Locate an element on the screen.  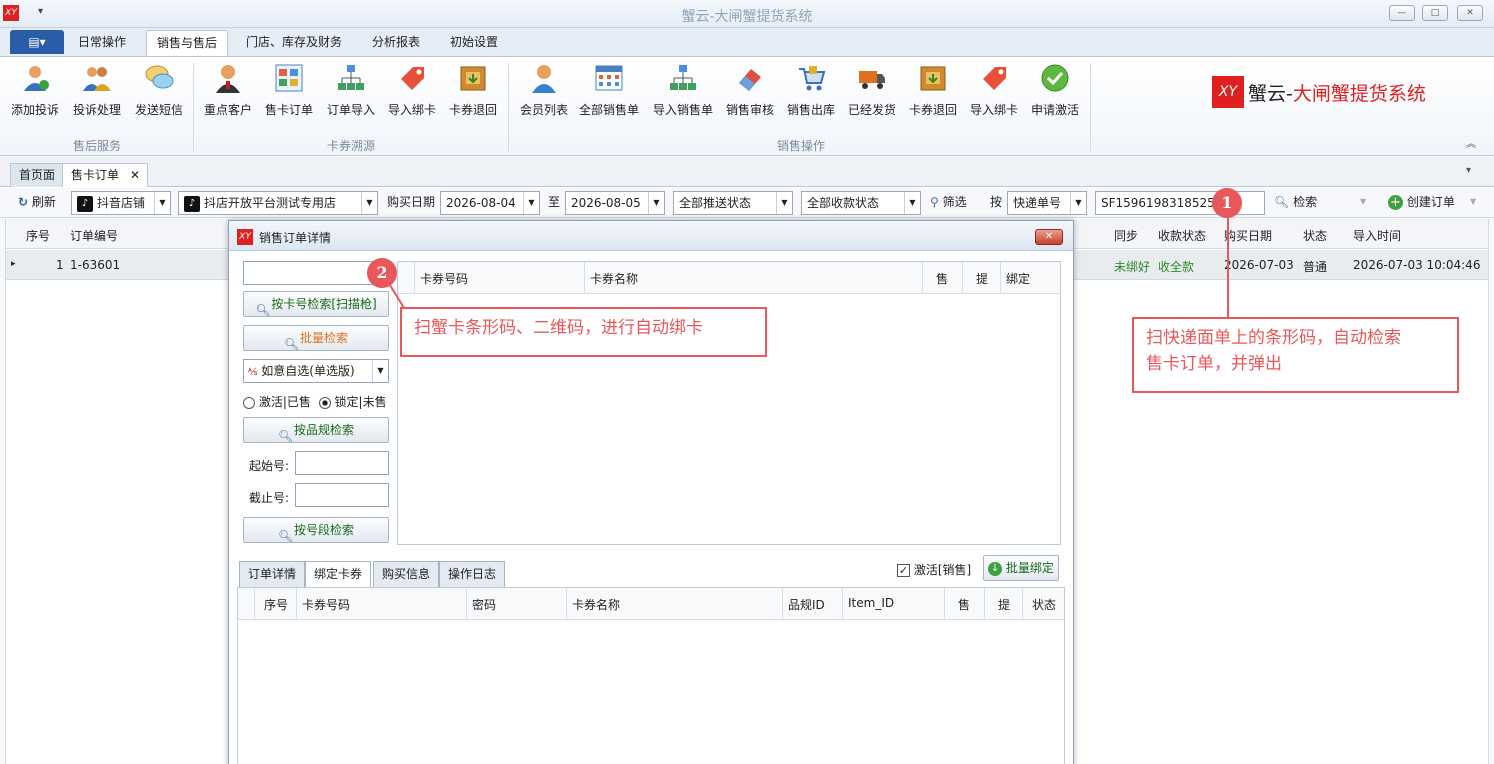
tab-card-orders: 售卡订单 ✕ is located at coordinates (105, 175).